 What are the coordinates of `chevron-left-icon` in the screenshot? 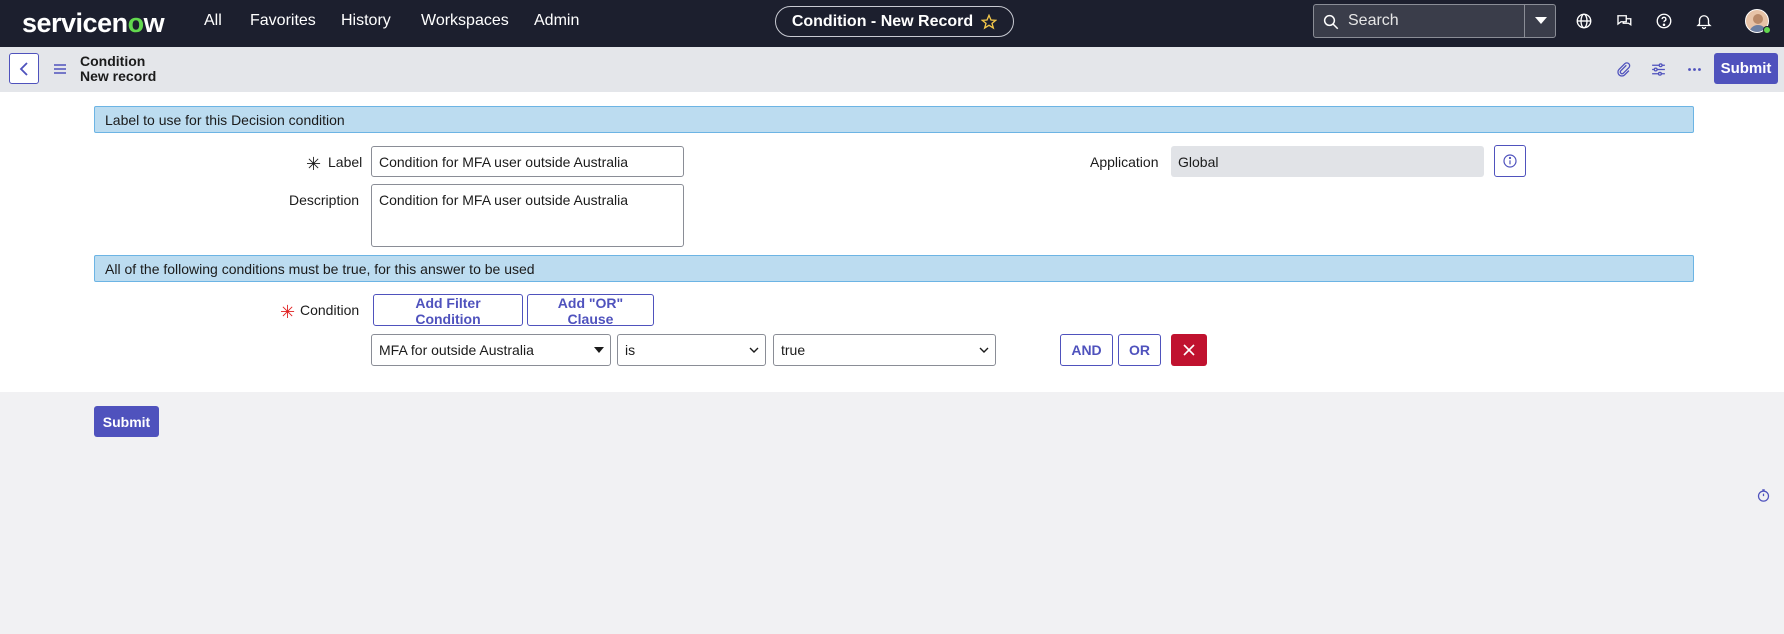 It's located at (23, 68).